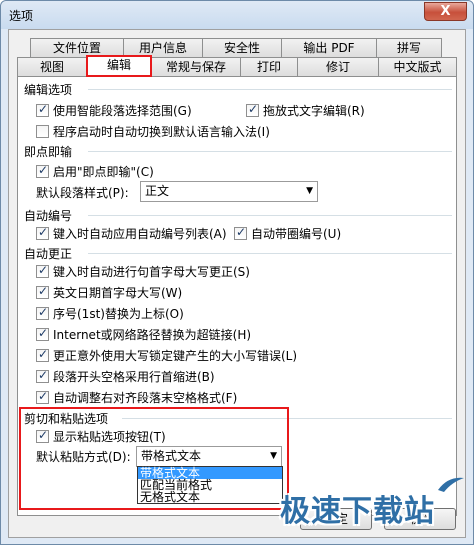 This screenshot has height=545, width=474. I want to click on option-label: 键入时自动应用自动编号列表(A), so click(140, 233).